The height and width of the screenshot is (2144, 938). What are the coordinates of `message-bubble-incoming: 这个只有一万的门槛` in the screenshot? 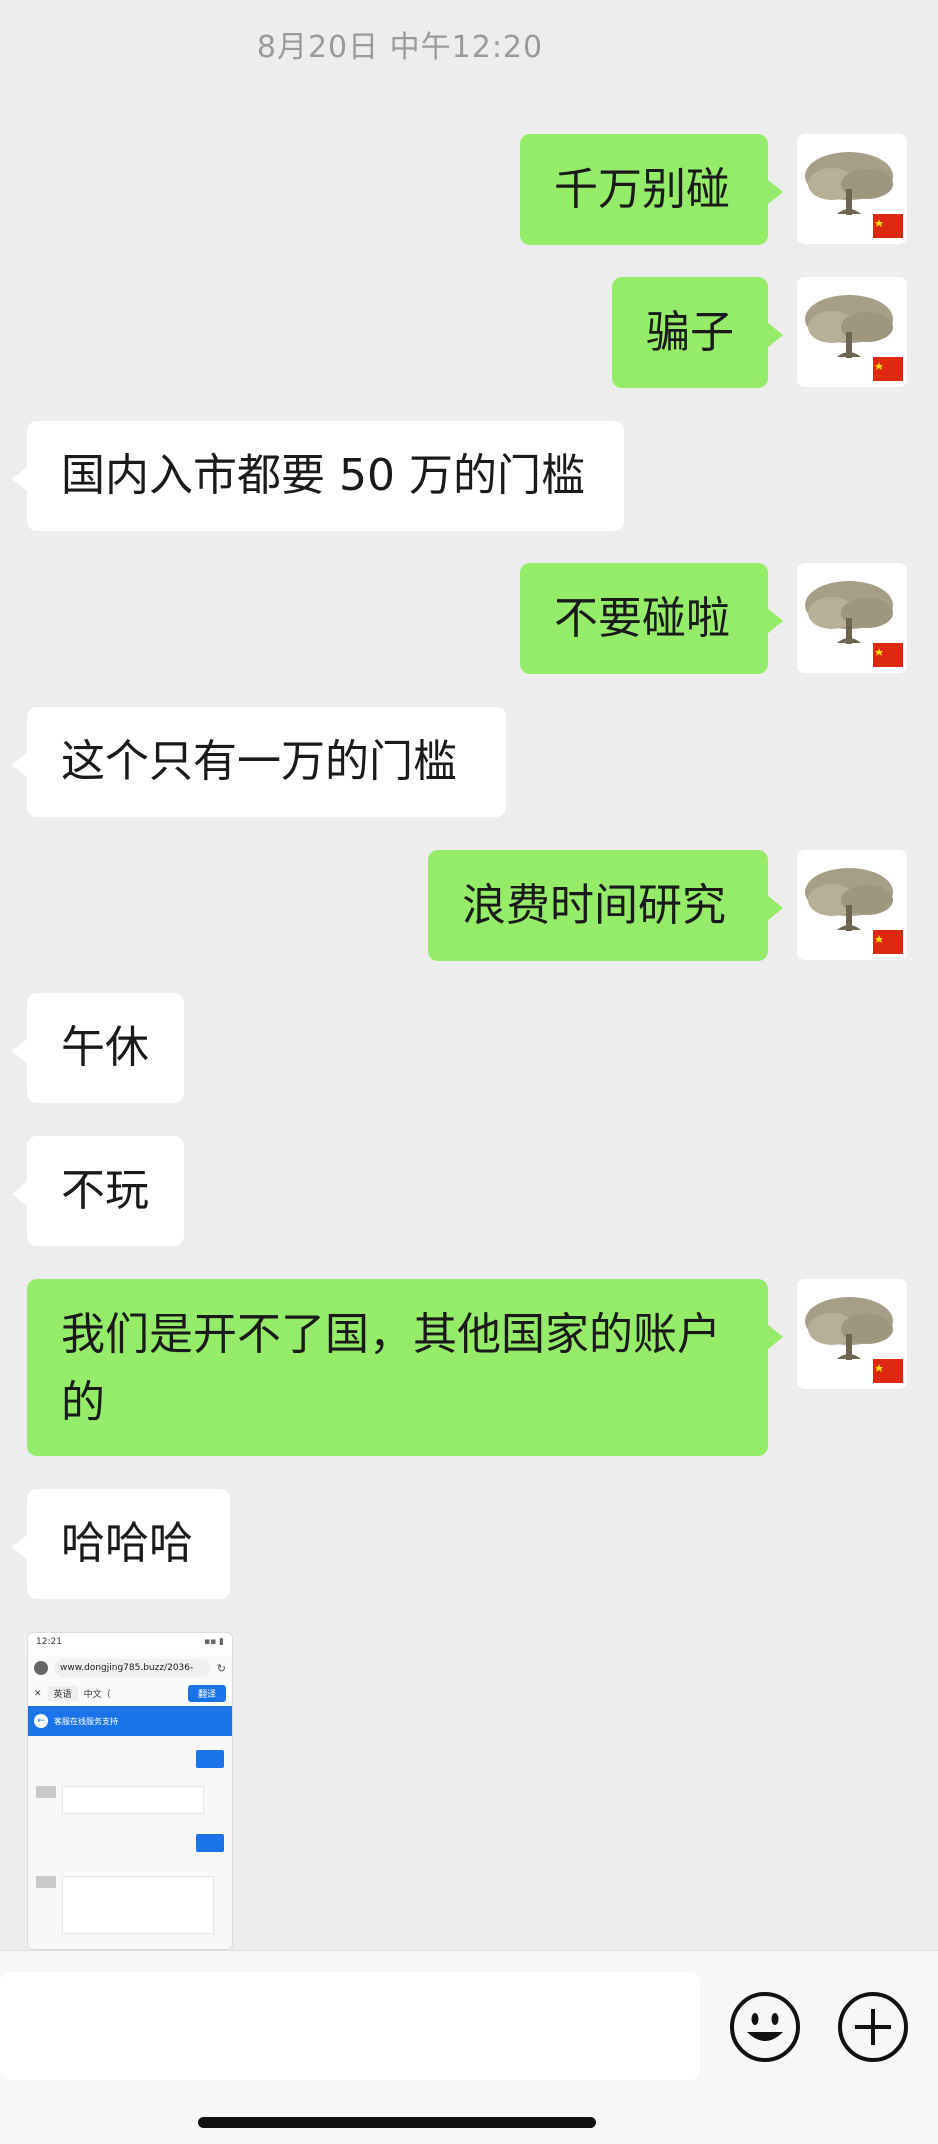 It's located at (259, 762).